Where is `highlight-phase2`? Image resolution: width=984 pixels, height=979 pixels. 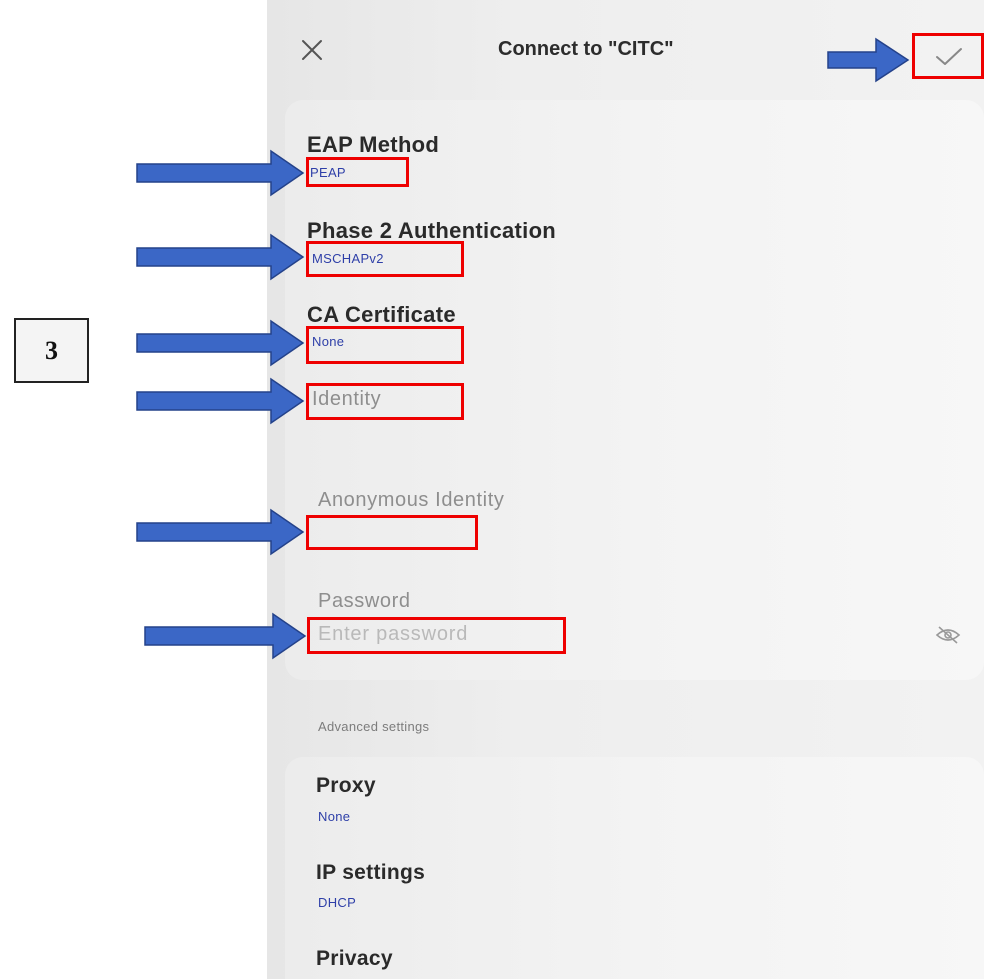
highlight-phase2 is located at coordinates (385, 259).